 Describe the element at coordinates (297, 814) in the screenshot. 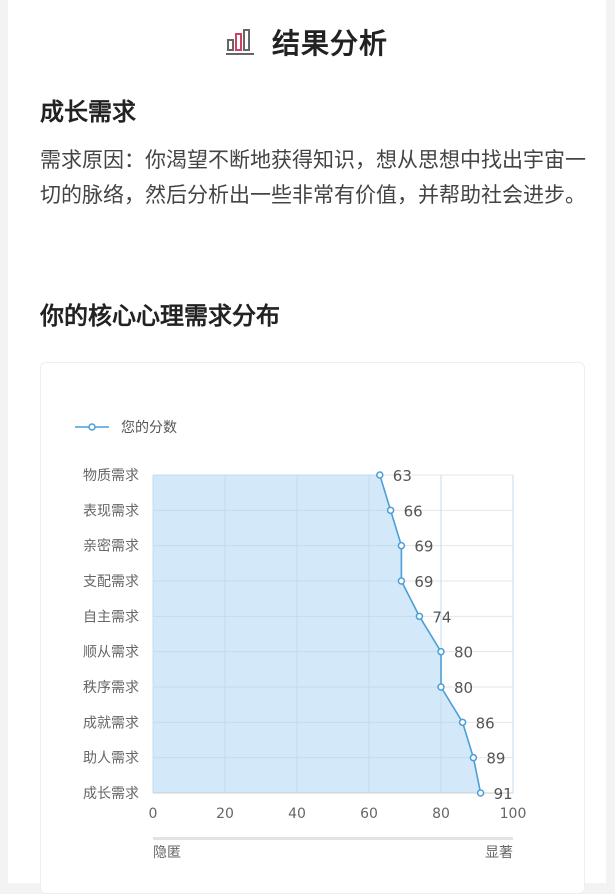

I see `x-tick-label: 40` at that location.